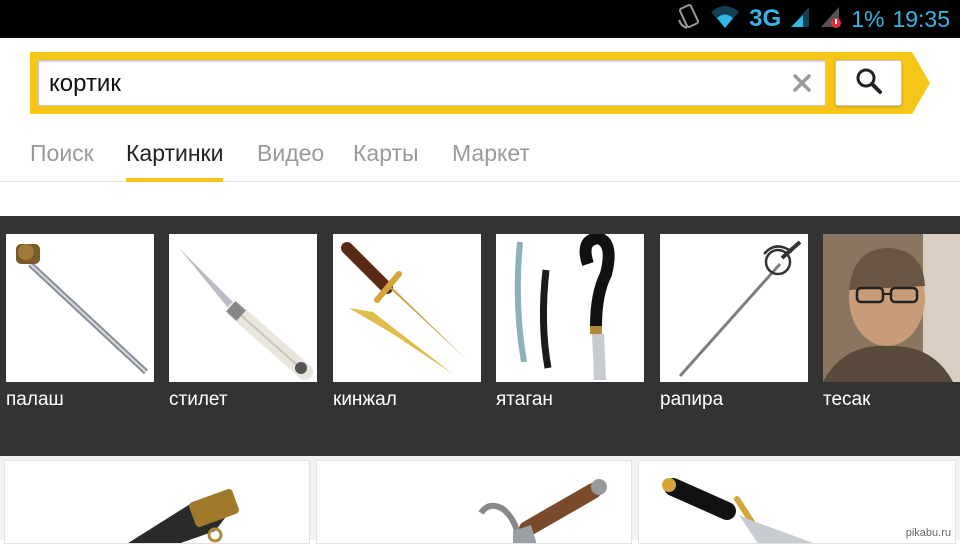 The image size is (960, 544). Describe the element at coordinates (183, 516) in the screenshot. I see `dirk-sheath-icon` at that location.